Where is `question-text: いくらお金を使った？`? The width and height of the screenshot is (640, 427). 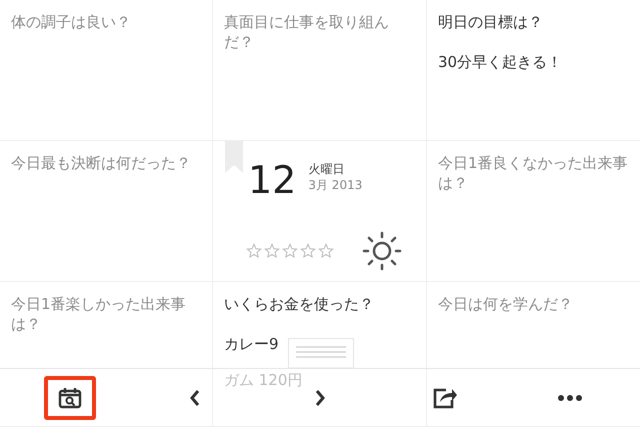
question-text: いくらお金を使った？ is located at coordinates (299, 304).